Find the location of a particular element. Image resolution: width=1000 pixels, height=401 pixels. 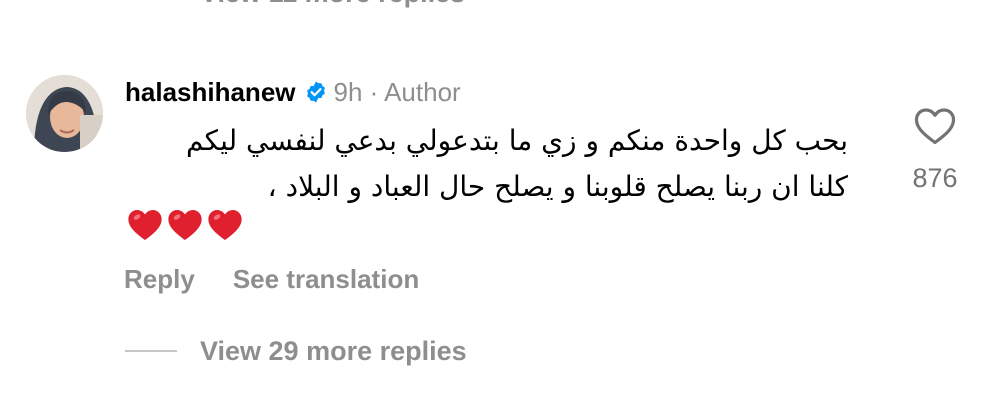

view-previous-replies-link: View 11 more replies is located at coordinates (332, 4).